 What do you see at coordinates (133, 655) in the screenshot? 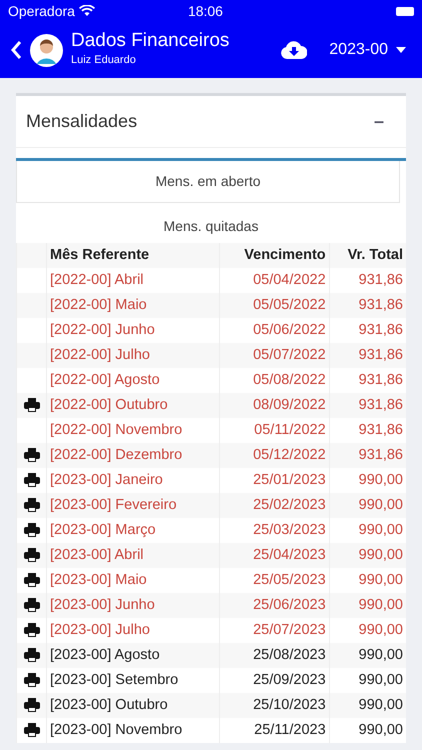
I see `table-cell: [2023-00] Agosto` at bounding box center [133, 655].